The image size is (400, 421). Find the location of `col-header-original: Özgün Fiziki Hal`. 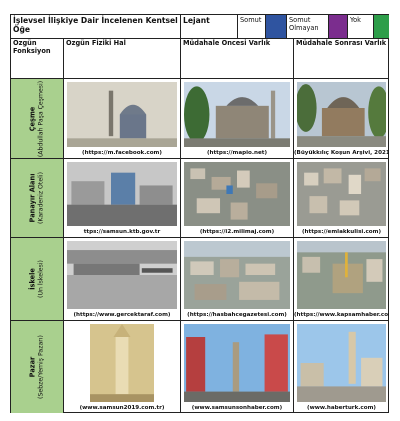

col-header-original: Özgün Fiziki Hal is located at coordinates (122, 59).